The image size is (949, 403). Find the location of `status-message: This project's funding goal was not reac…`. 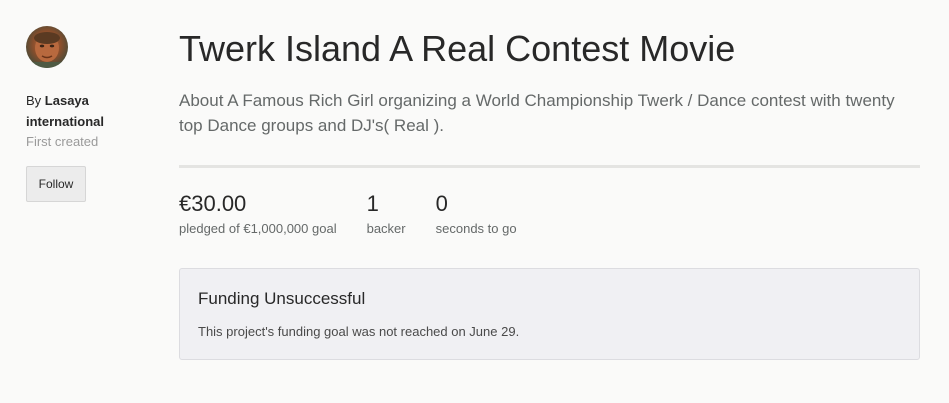

status-message: This project's funding goal was not reac… is located at coordinates (359, 331).